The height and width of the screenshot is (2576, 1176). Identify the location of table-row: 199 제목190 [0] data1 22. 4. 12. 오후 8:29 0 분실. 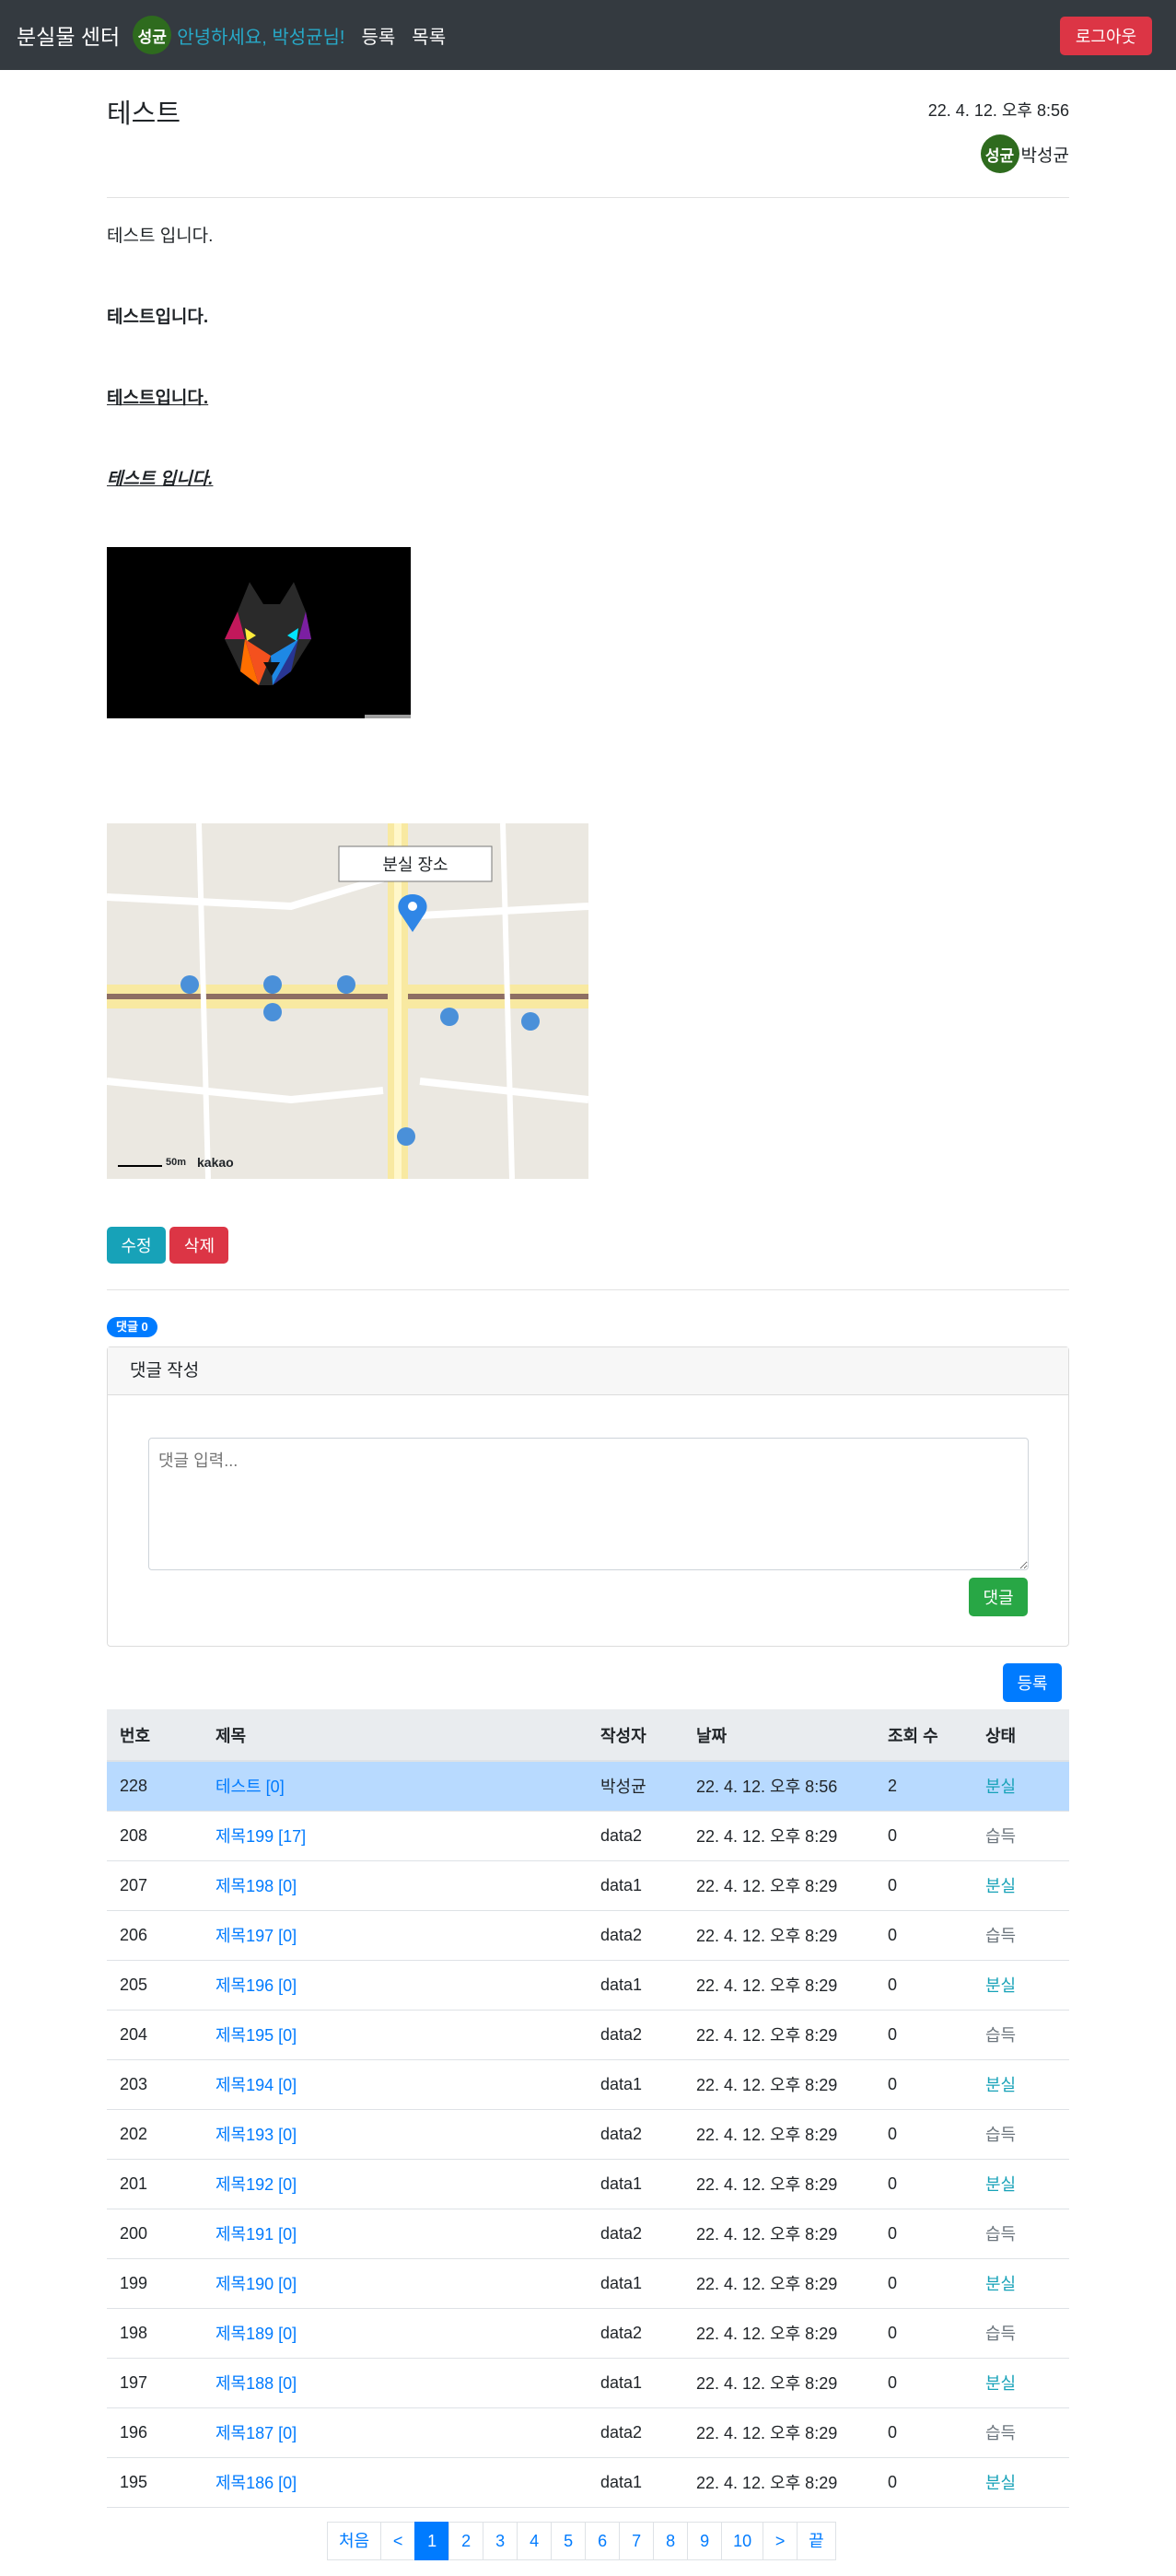
(588, 2283).